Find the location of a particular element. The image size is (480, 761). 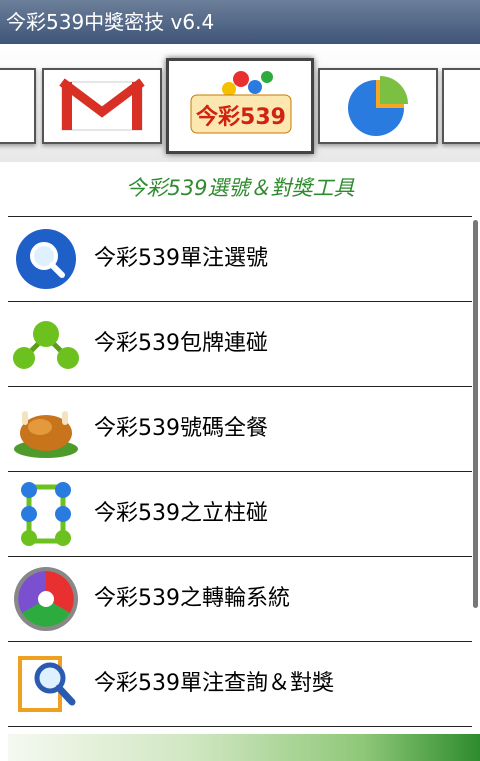

app-title: 今彩539中獎密技 v6.4 is located at coordinates (110, 22).